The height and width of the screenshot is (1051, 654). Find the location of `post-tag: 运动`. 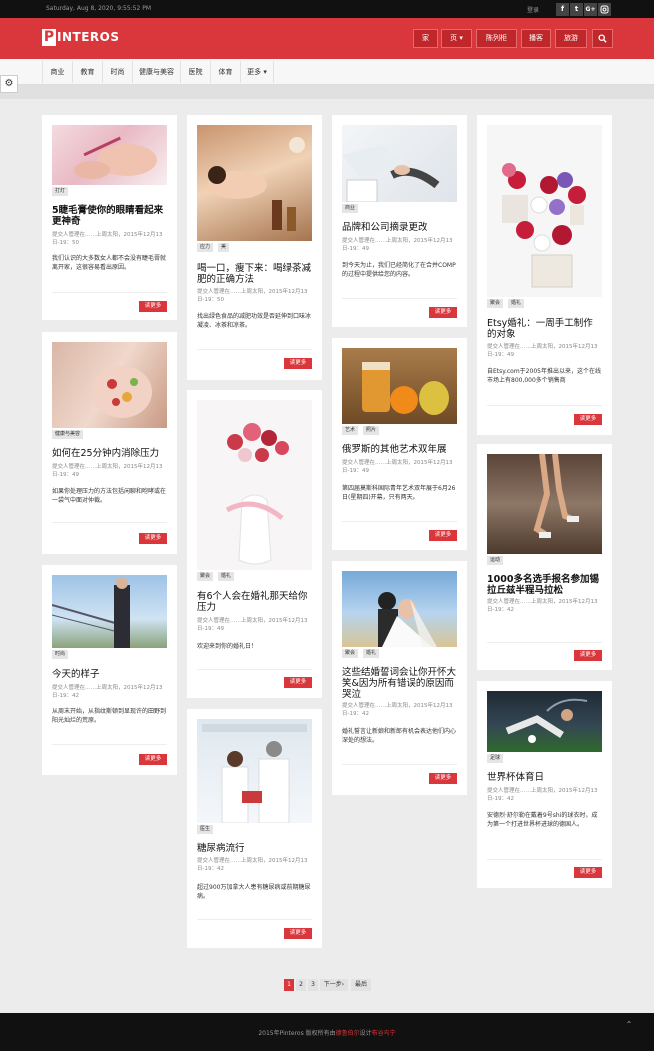

post-tag: 运动 is located at coordinates (495, 560).